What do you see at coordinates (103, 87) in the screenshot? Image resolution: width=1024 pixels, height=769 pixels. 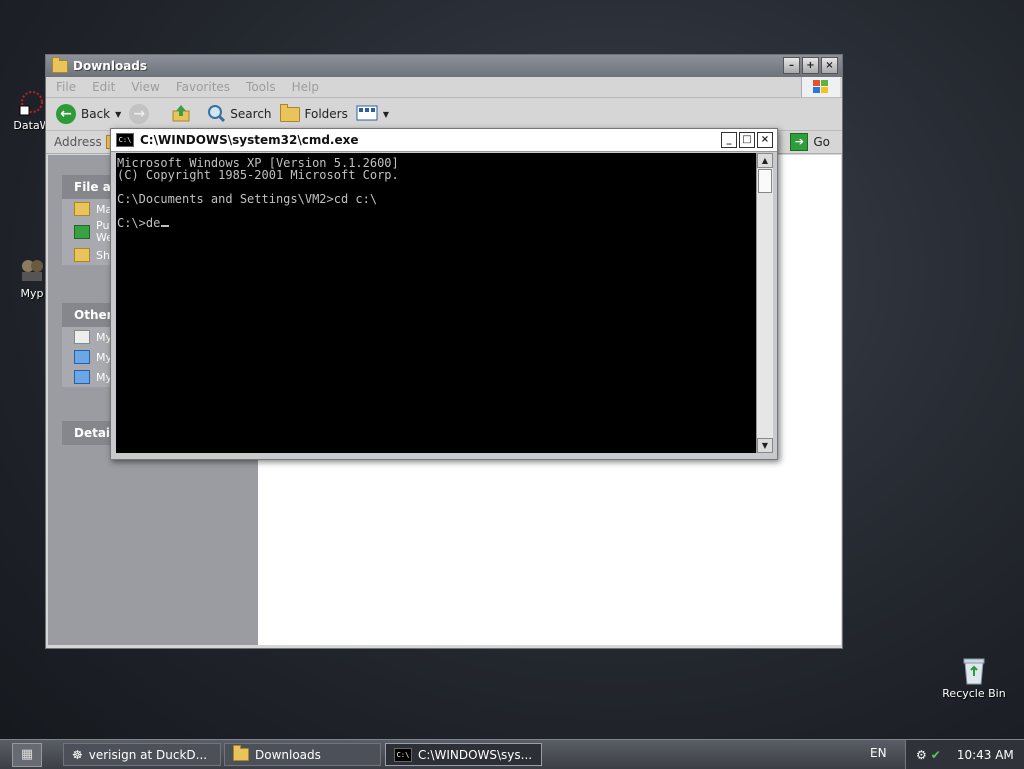 I see `menu-edit: Edit` at bounding box center [103, 87].